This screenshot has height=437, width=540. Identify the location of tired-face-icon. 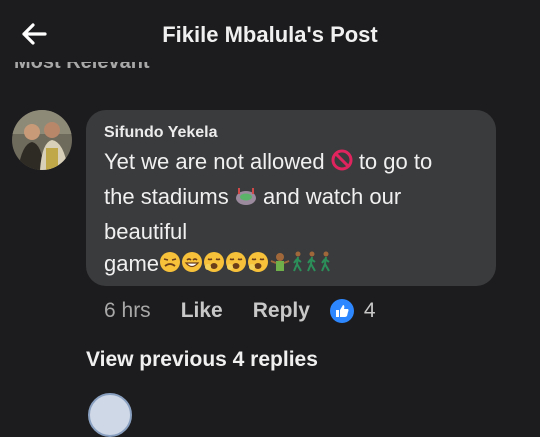
(170, 267).